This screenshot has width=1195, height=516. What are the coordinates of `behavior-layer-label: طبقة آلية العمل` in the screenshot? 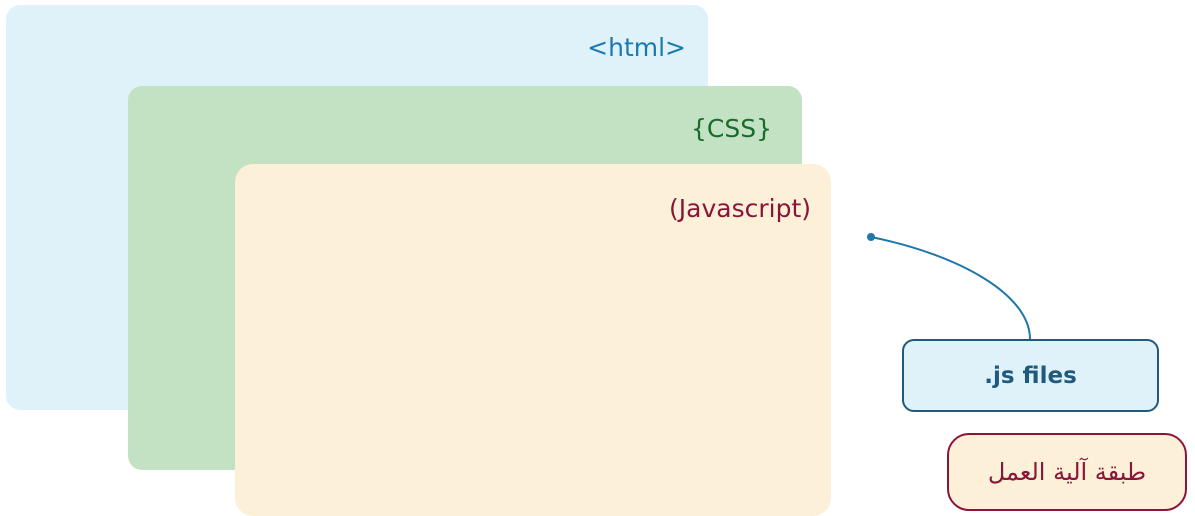 It's located at (1067, 472).